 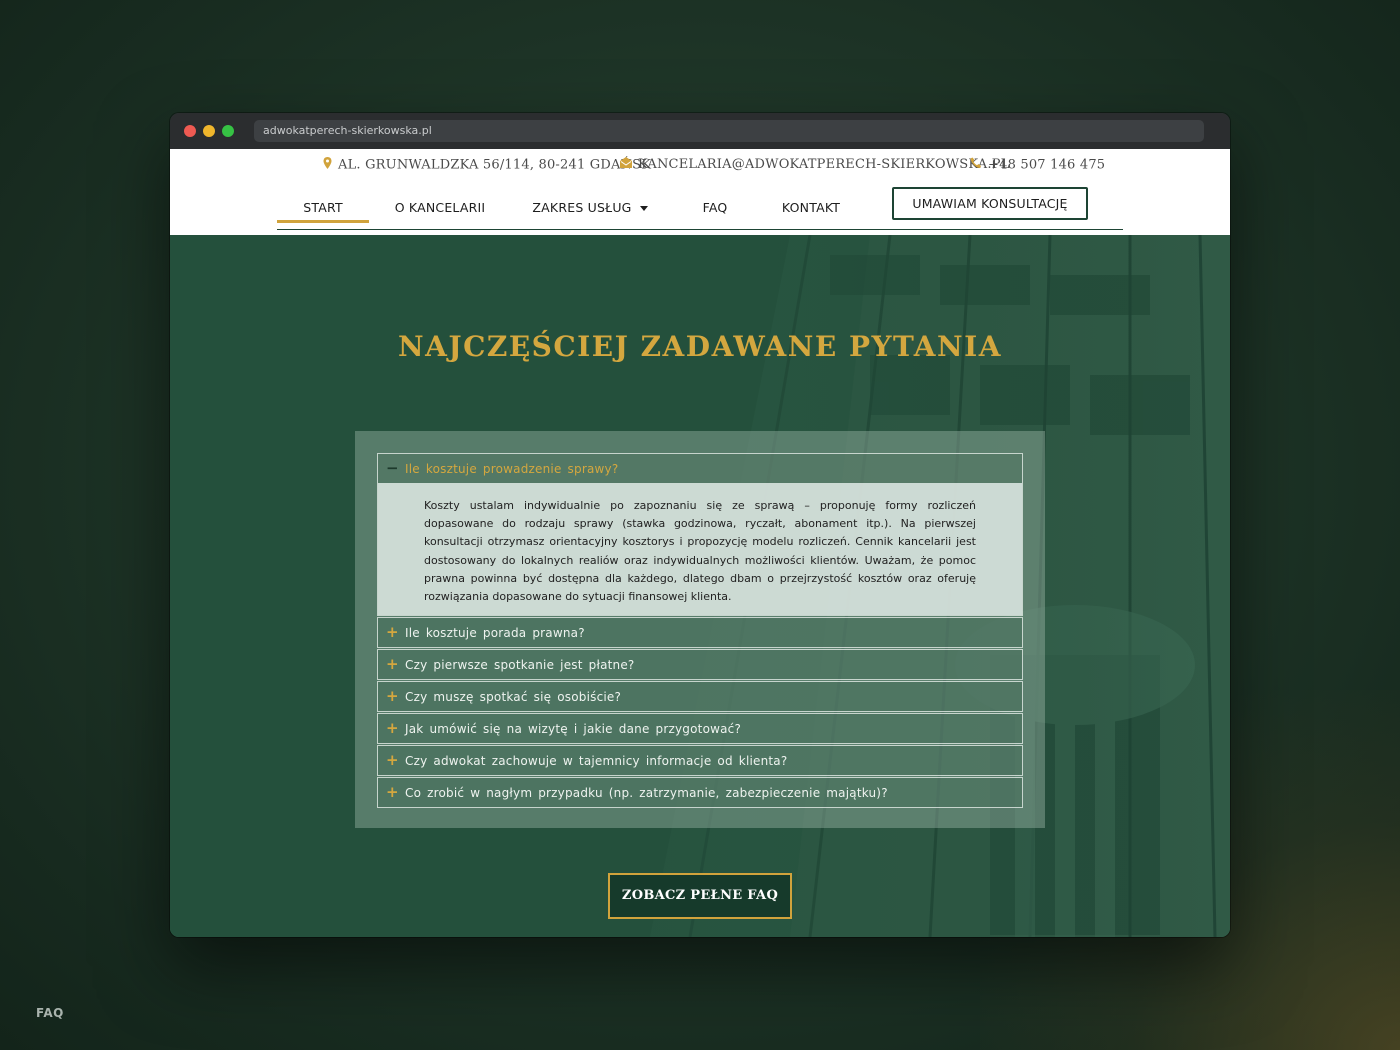 I want to click on email-info: KANCELARIA@ADWOKATPERECH-SKIERKOWSKA.PL, so click(x=814, y=164).